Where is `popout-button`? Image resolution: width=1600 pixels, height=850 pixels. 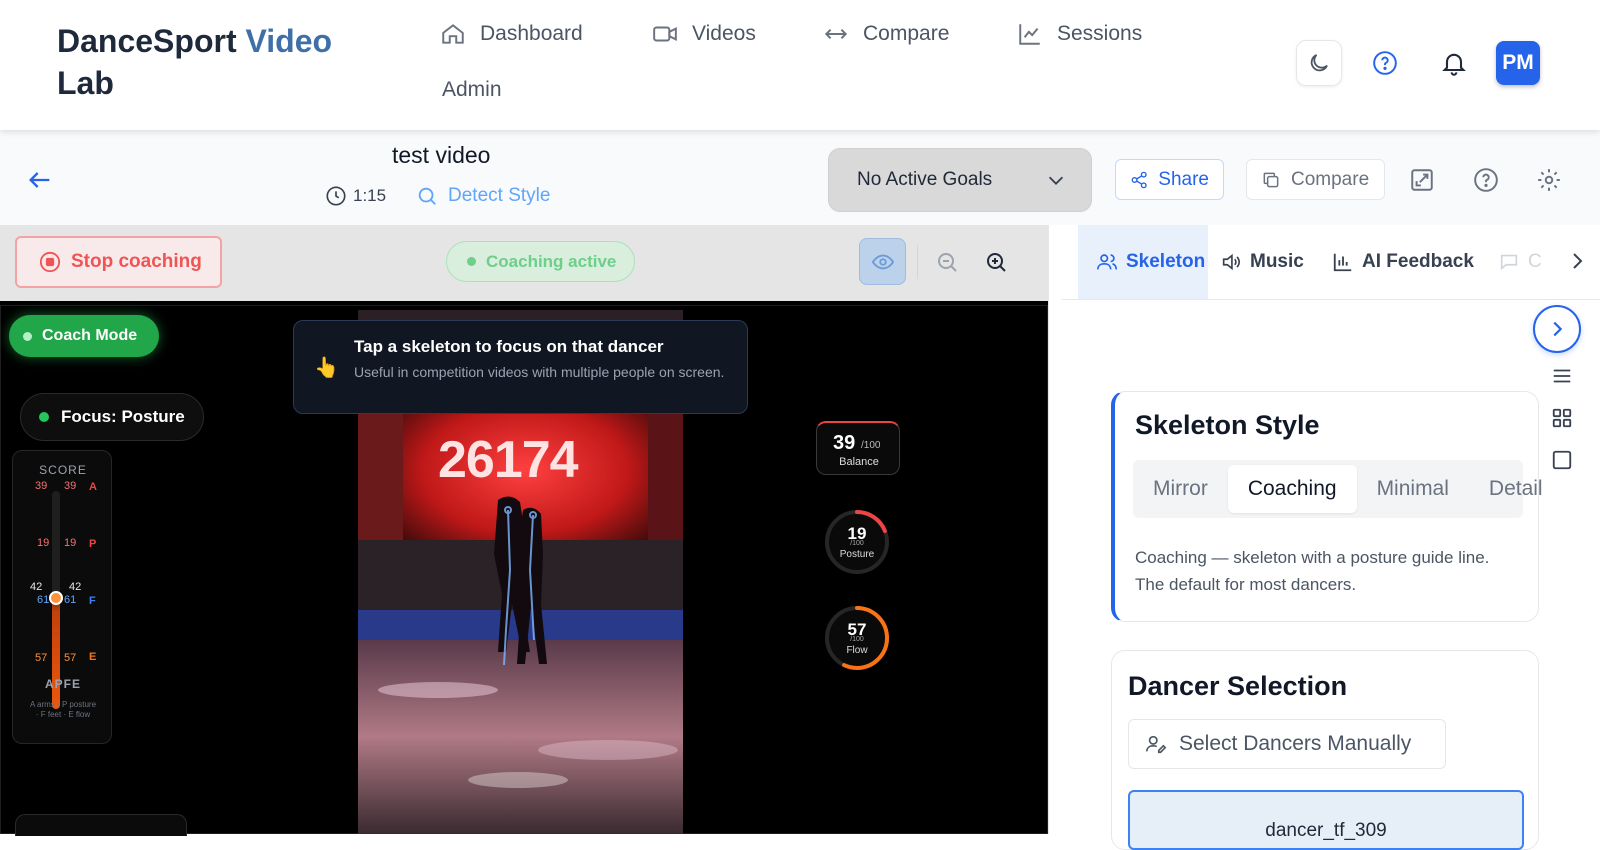 popout-button is located at coordinates (1422, 180).